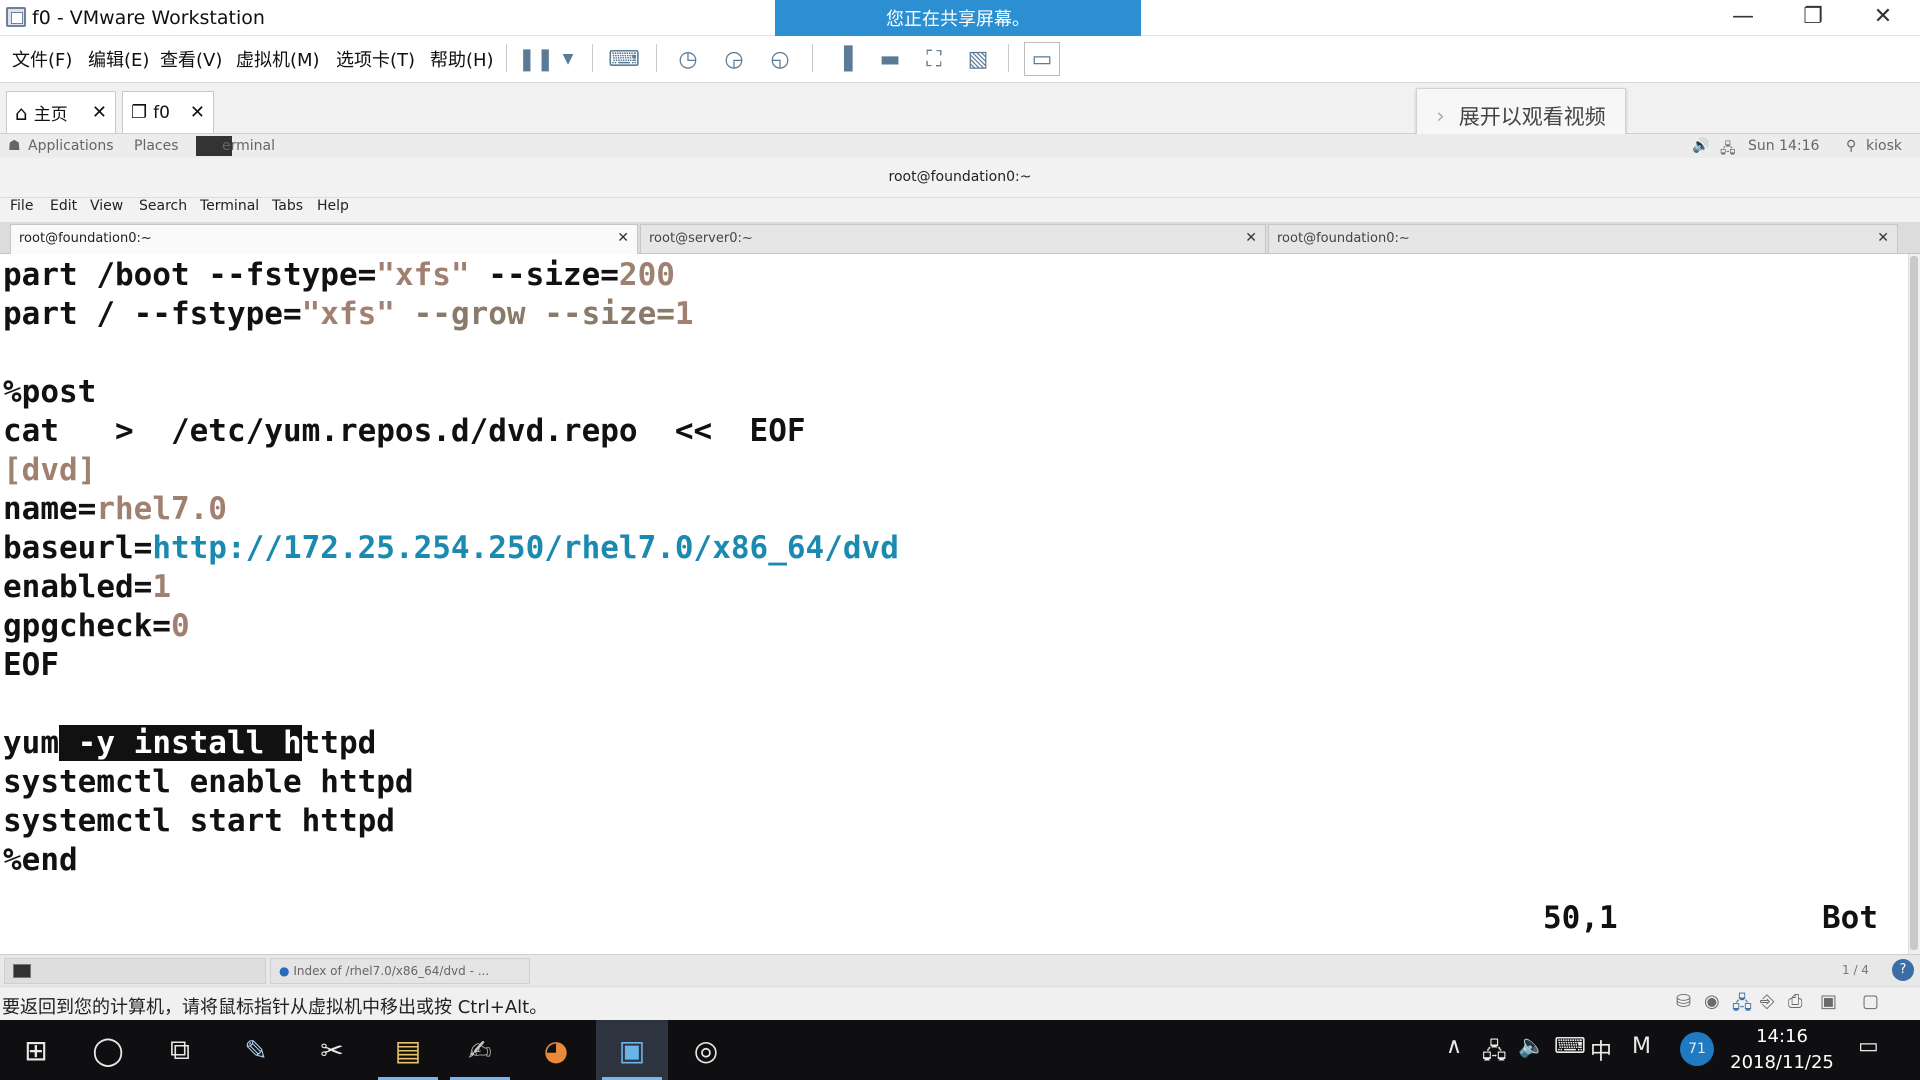 The width and height of the screenshot is (1920, 1080). What do you see at coordinates (844, 59) in the screenshot?
I see `sidebar-icon: ▐` at bounding box center [844, 59].